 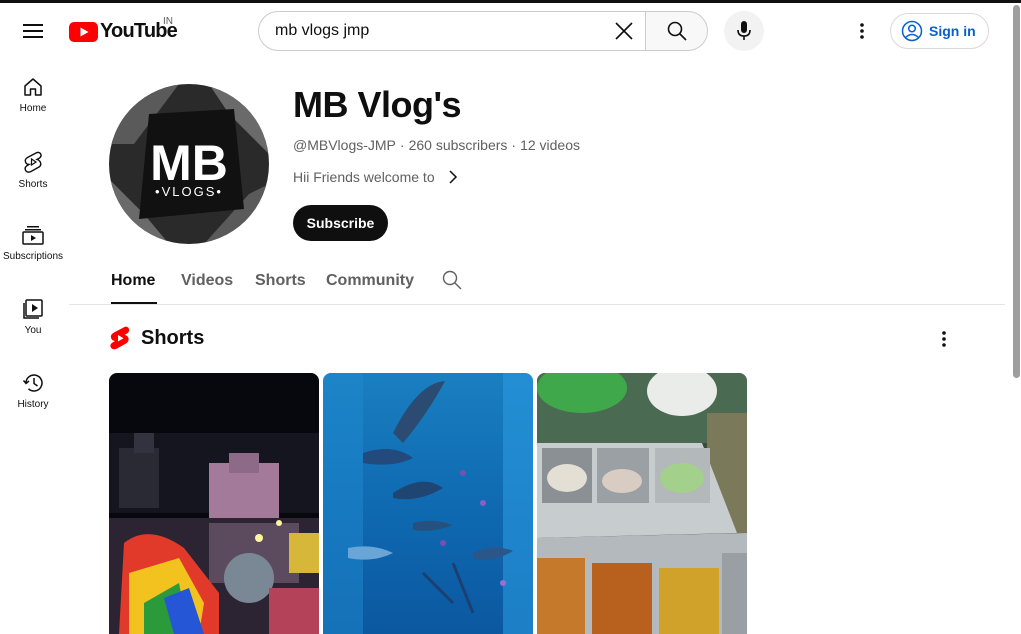 I want to click on voice-search-button, so click(x=744, y=31).